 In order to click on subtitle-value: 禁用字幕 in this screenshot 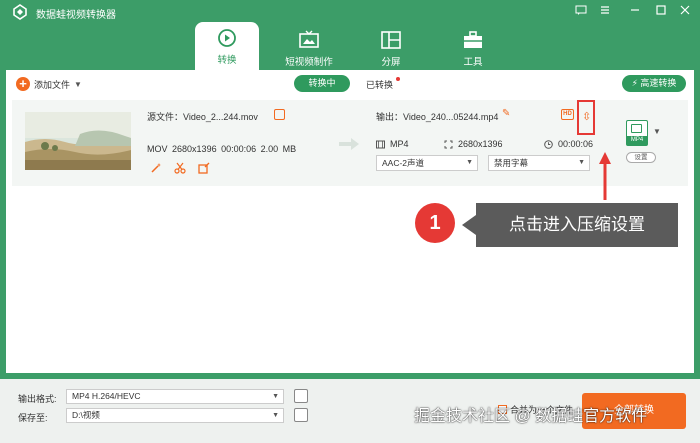, I will do `click(511, 163)`.